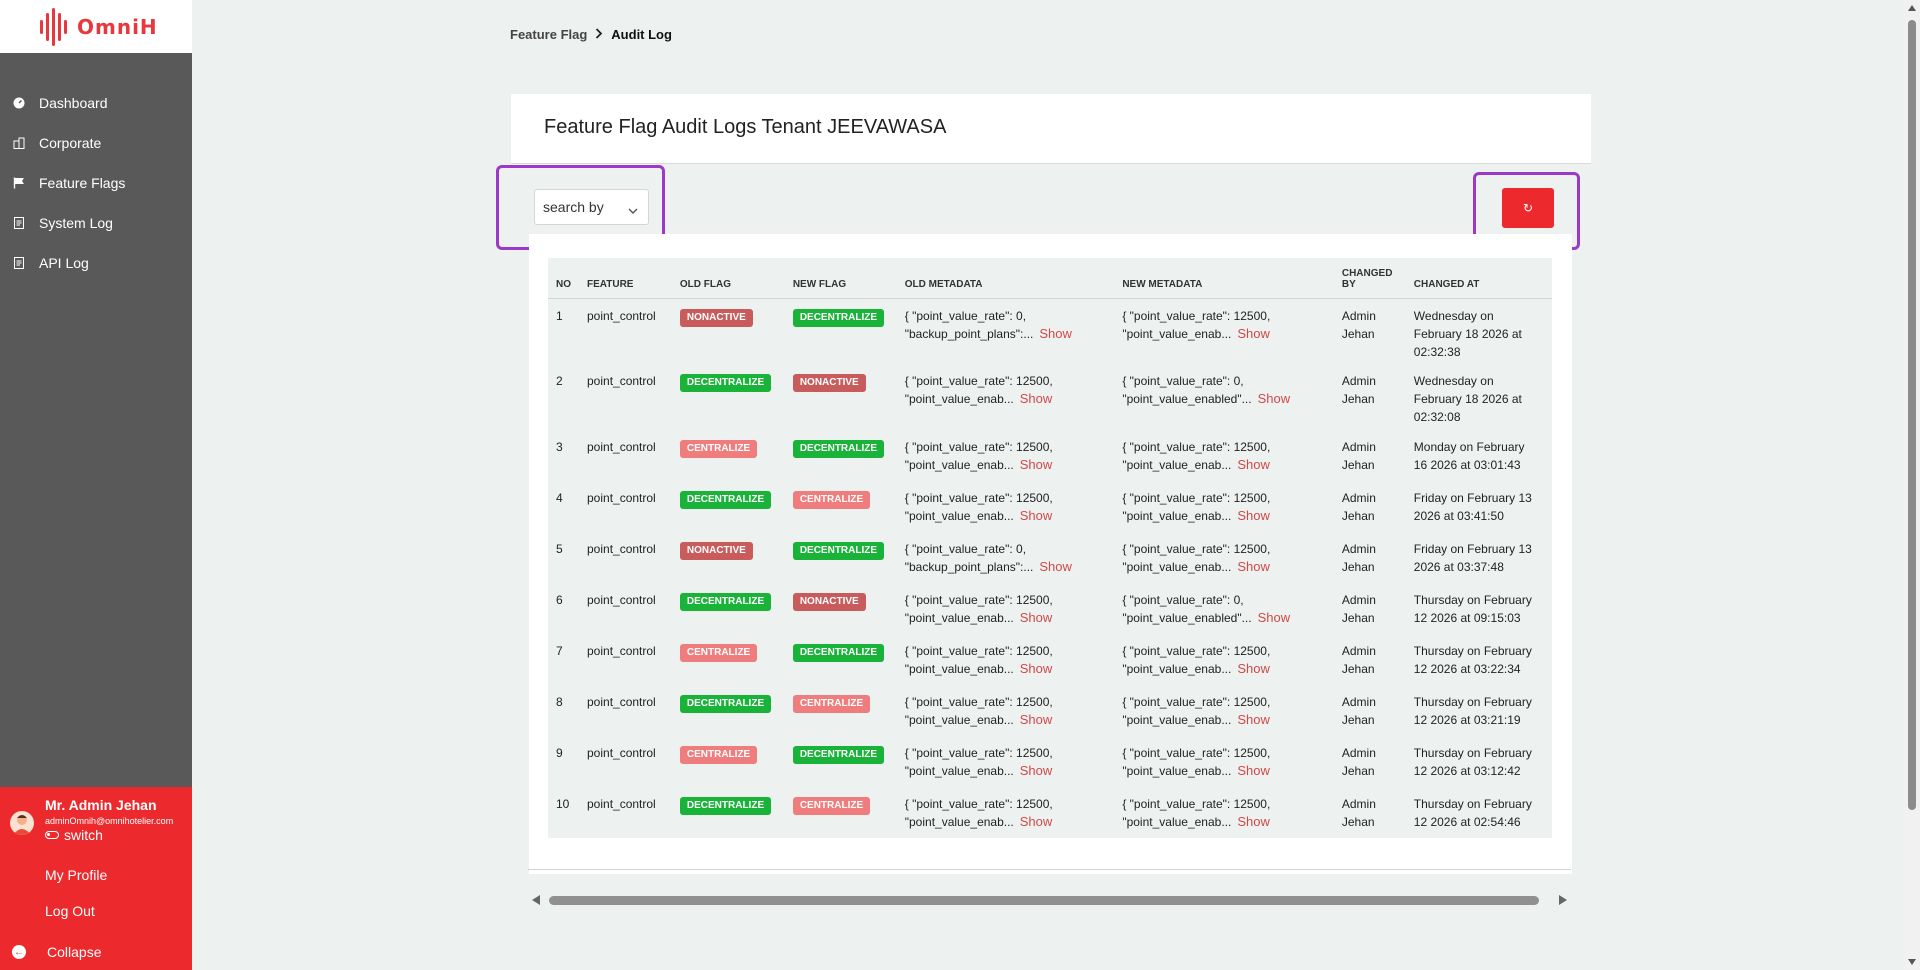 The width and height of the screenshot is (1920, 970). What do you see at coordinates (1912, 962) in the screenshot?
I see `scroll-down-icon` at bounding box center [1912, 962].